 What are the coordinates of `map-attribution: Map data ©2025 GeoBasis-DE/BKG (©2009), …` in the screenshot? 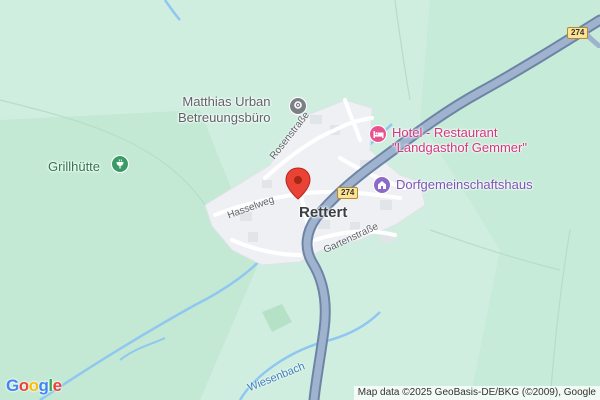 It's located at (476, 393).